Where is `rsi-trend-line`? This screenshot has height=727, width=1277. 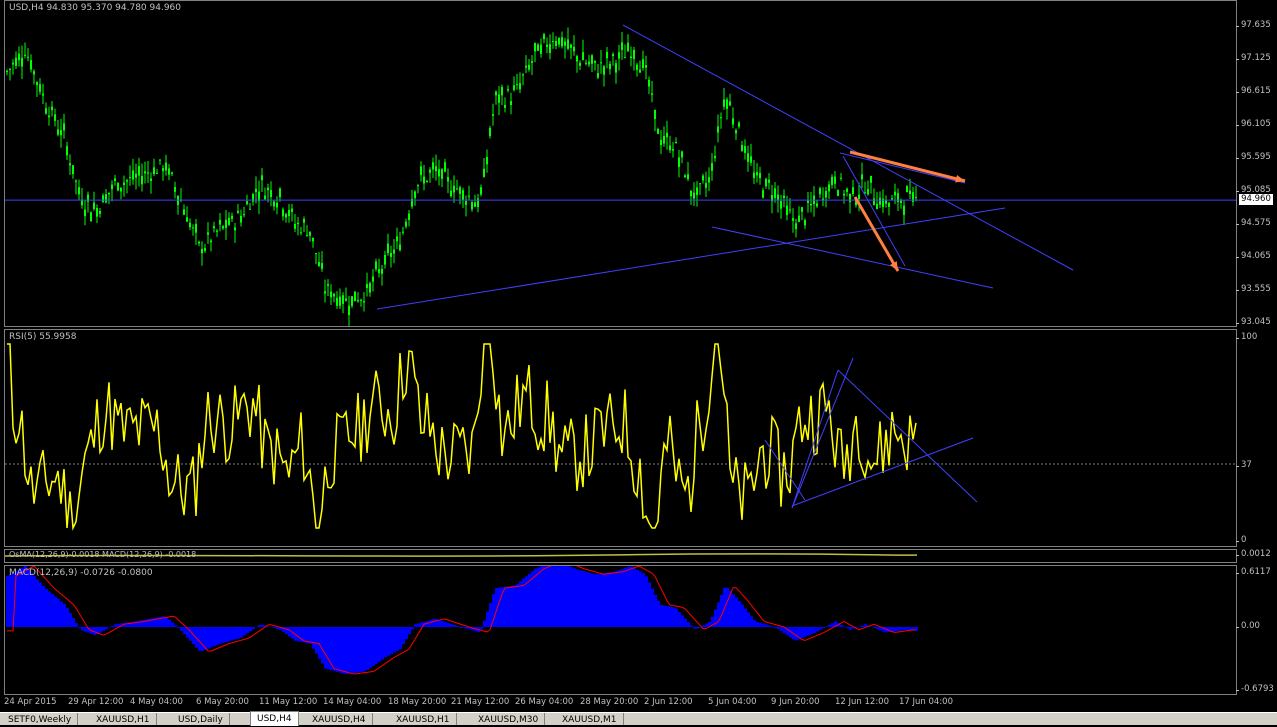
rsi-trend-line is located at coordinates (907, 436).